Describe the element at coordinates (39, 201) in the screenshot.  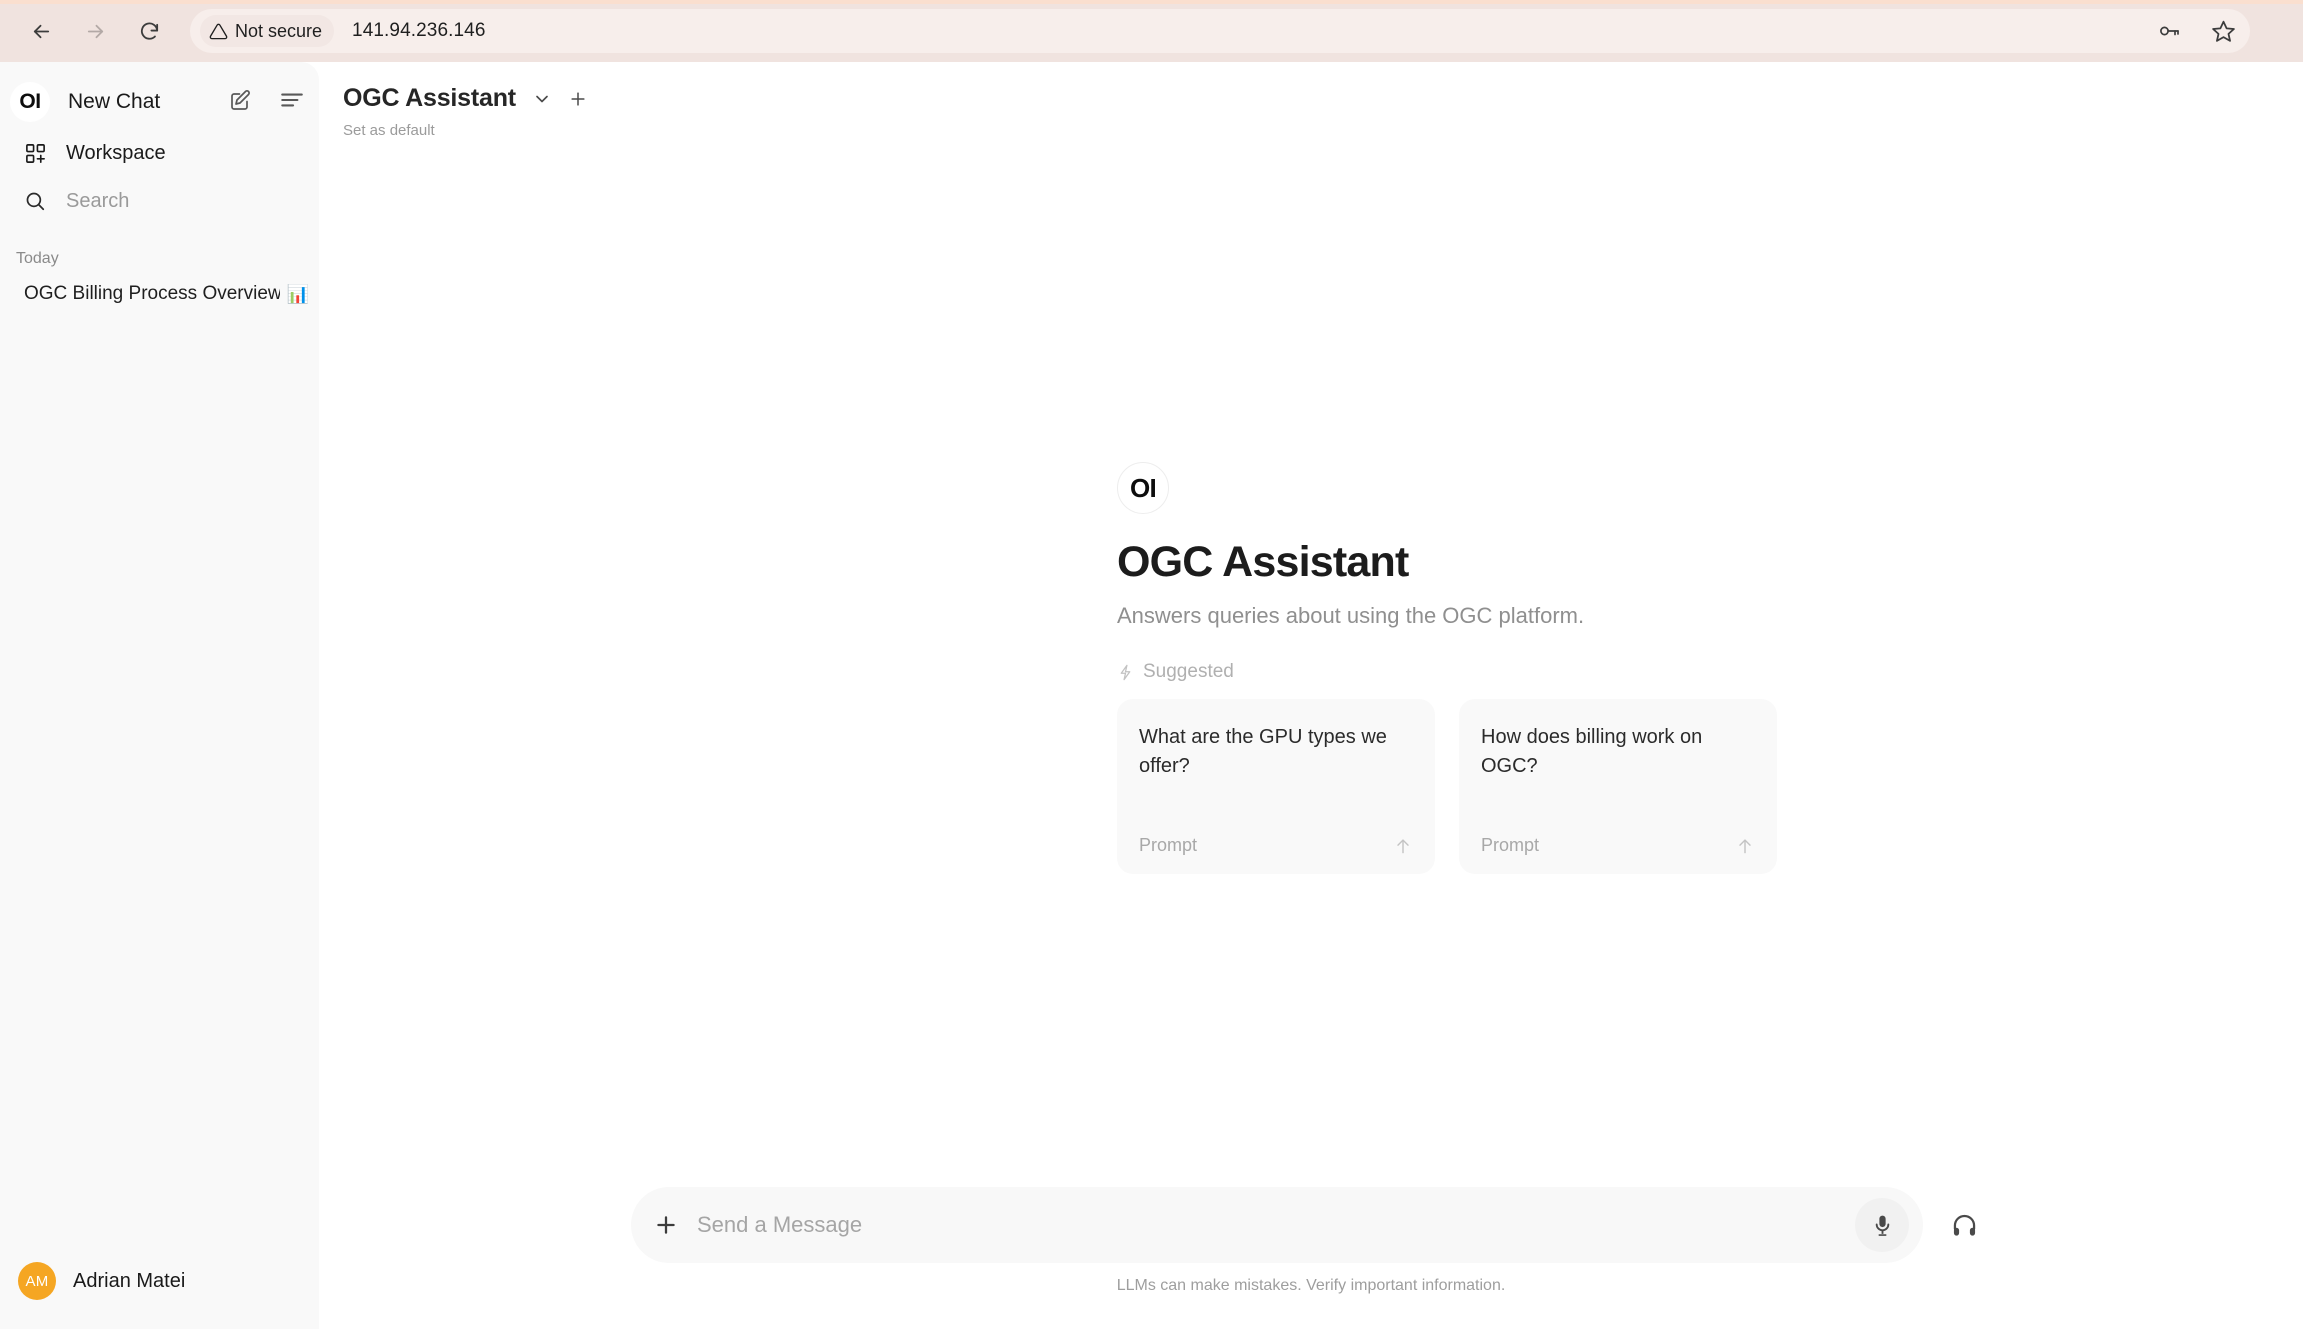
I see `search-icon` at that location.